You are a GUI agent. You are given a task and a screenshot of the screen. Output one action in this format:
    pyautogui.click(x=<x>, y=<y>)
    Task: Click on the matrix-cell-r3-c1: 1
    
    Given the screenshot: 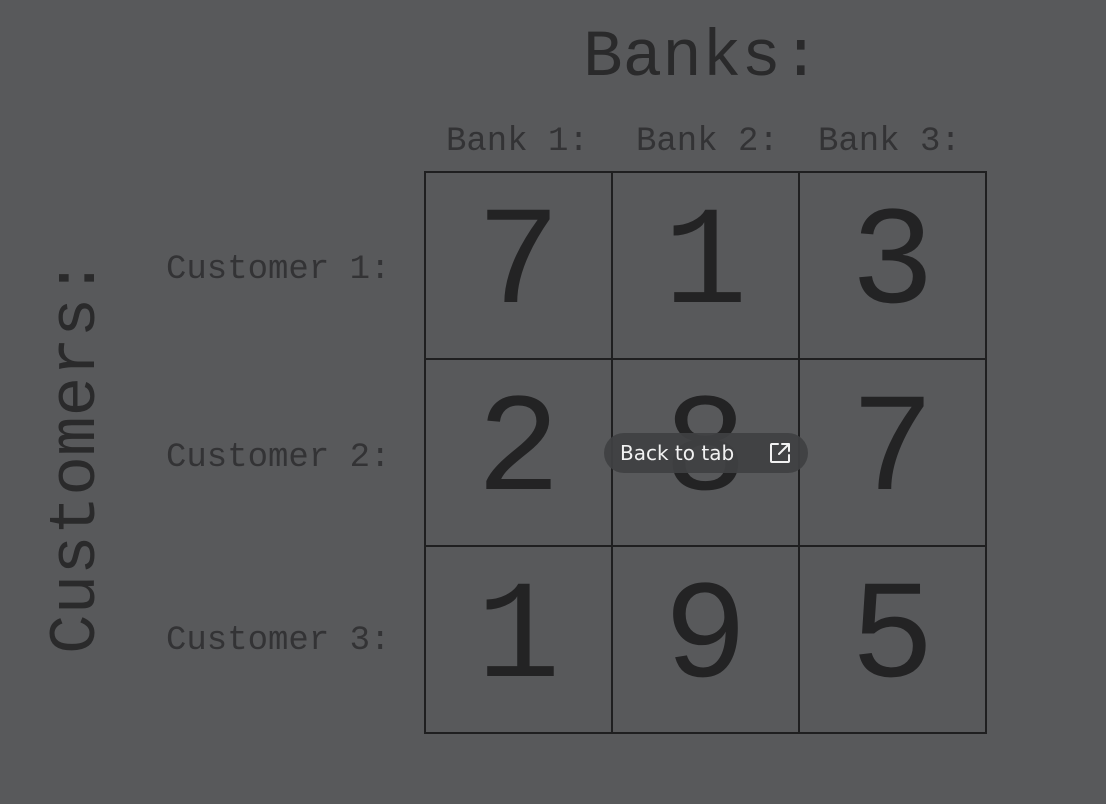 What is the action you would take?
    pyautogui.click(x=518, y=639)
    